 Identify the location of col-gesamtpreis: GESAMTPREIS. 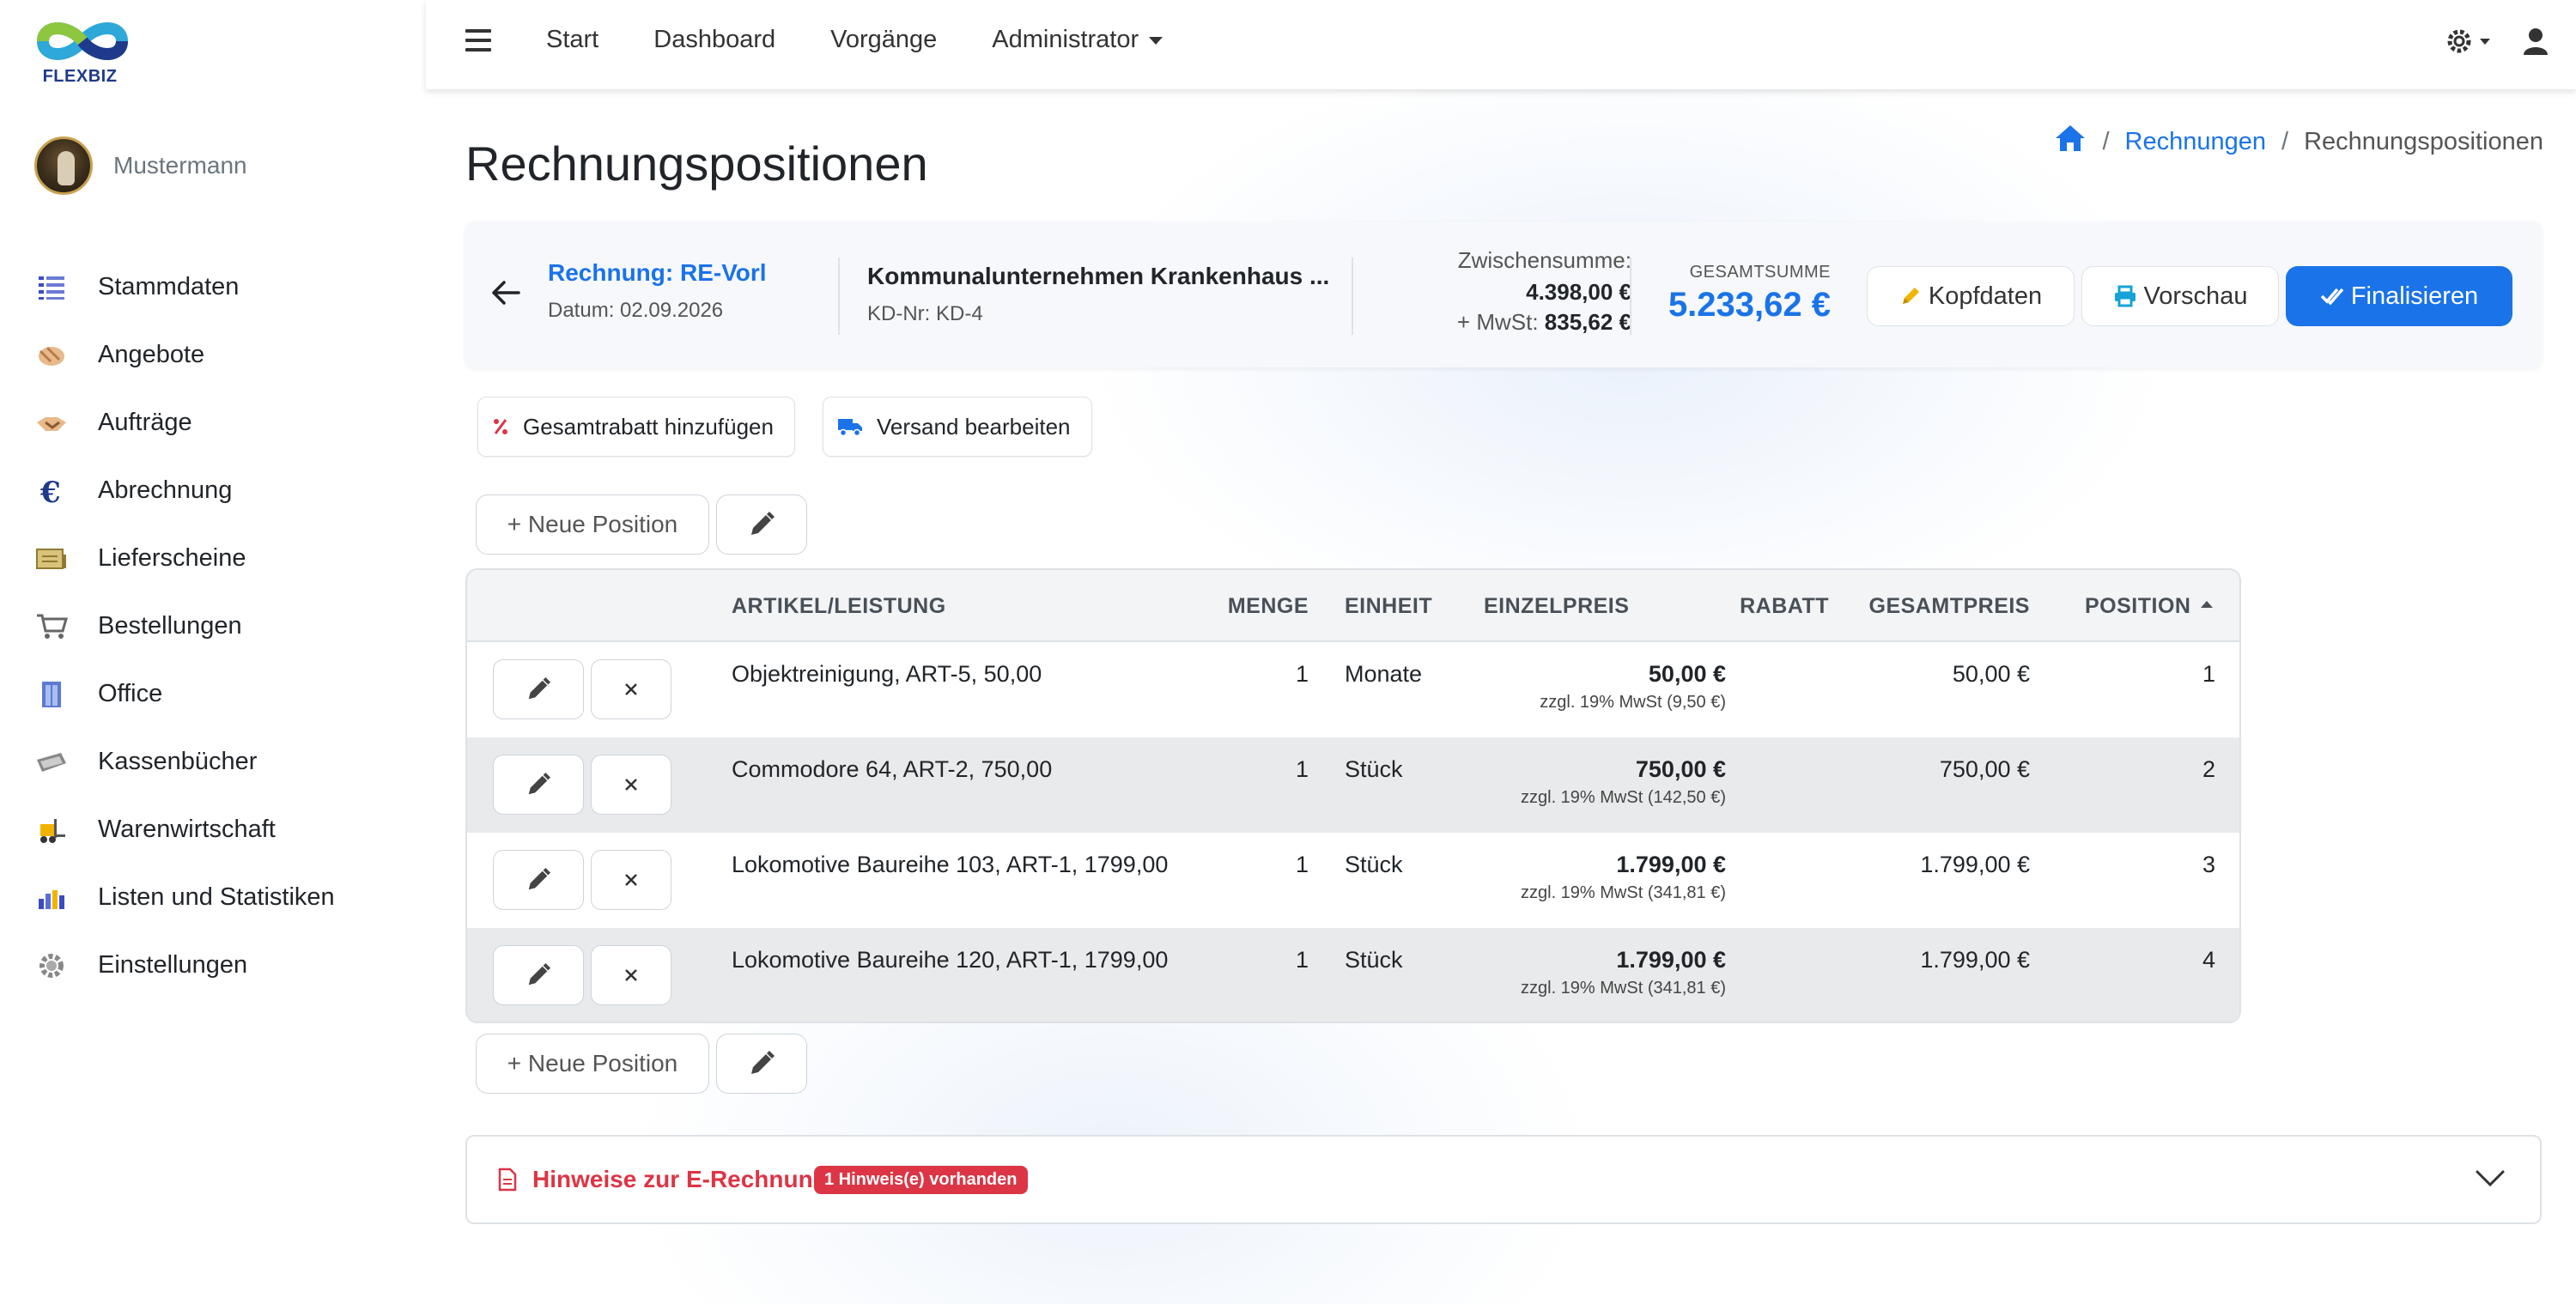
(1944, 606).